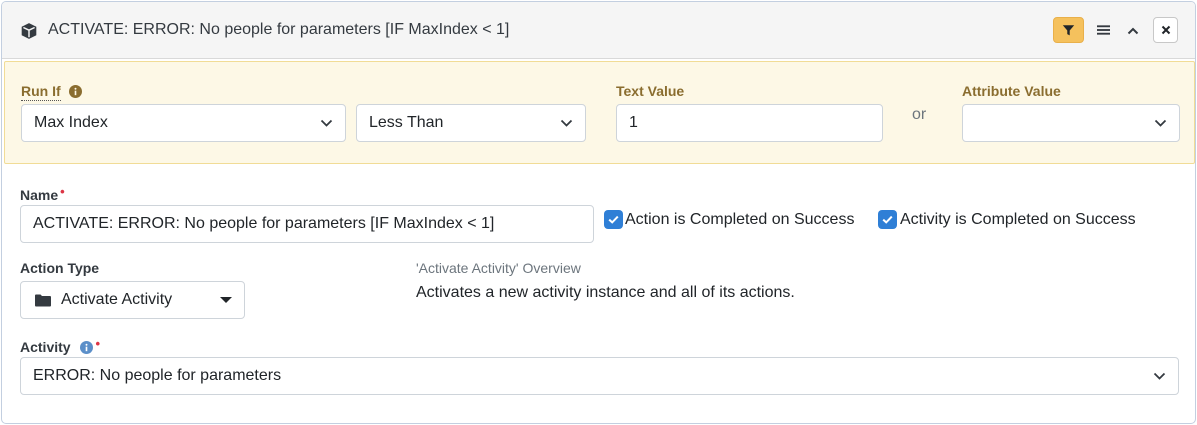 The image size is (1197, 425). Describe the element at coordinates (60, 268) in the screenshot. I see `action-type-label: Action Type` at that location.